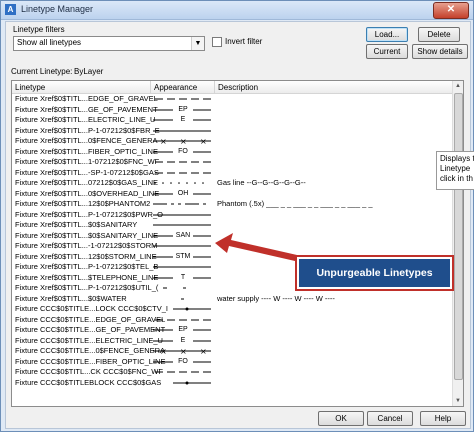 Image resolution: width=474 pixels, height=432 pixels. I want to click on column-linetype: Linetype, so click(30, 87).